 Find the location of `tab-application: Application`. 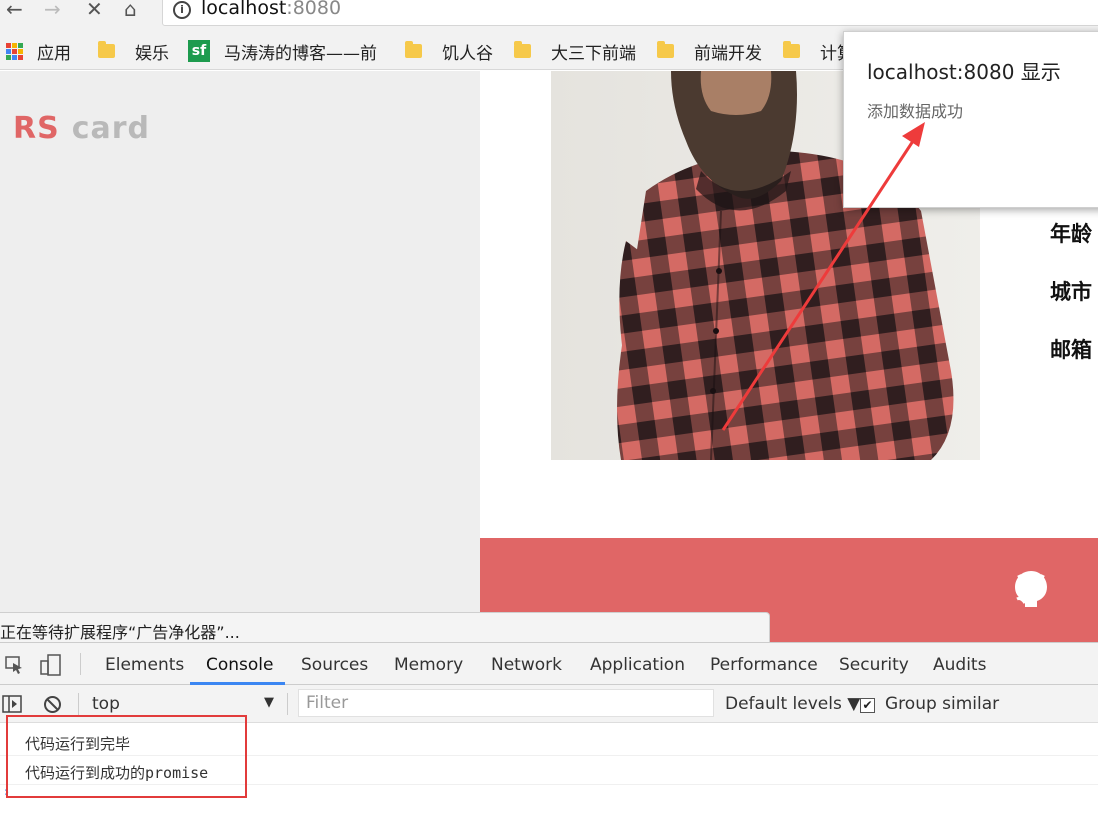

tab-application: Application is located at coordinates (637, 665).